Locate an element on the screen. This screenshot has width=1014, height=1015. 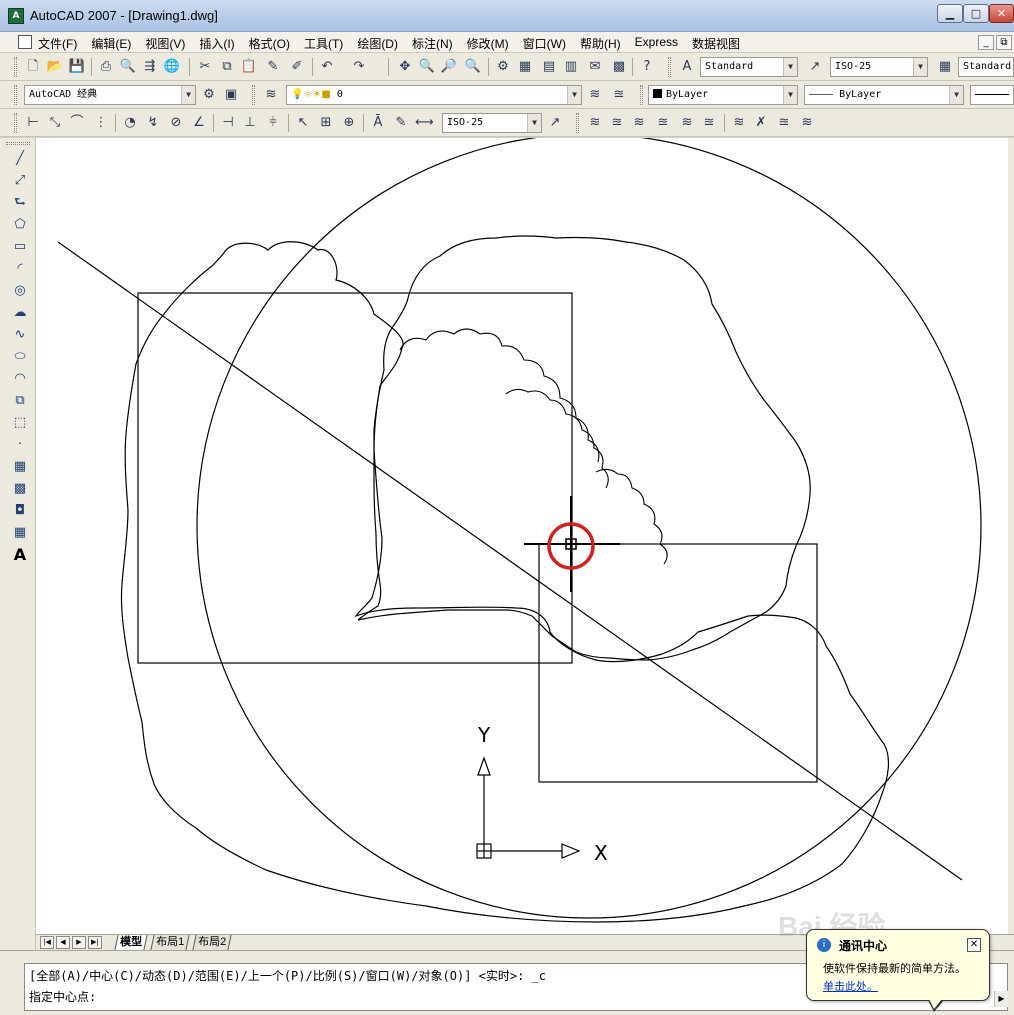
center-mark-icon: ⊕ is located at coordinates (349, 123).